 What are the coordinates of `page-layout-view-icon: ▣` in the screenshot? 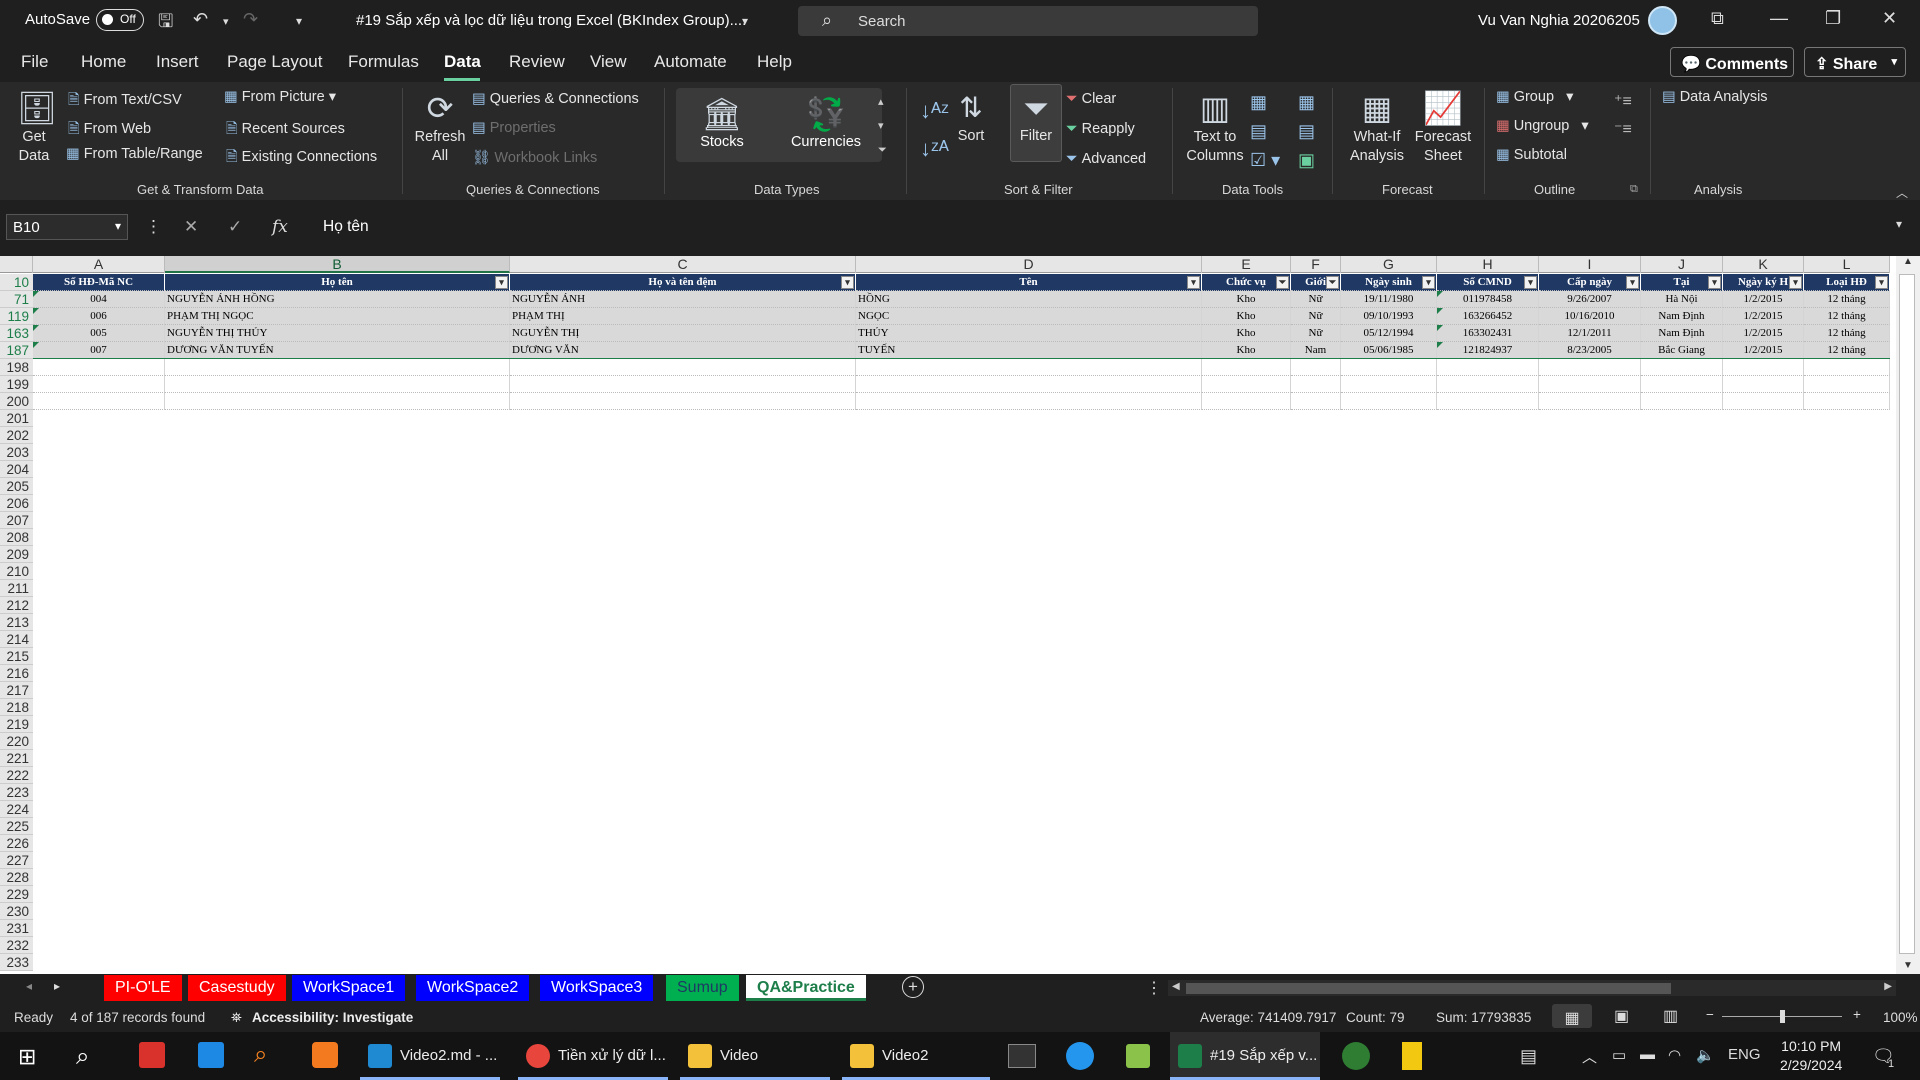 It's located at (1621, 1016).